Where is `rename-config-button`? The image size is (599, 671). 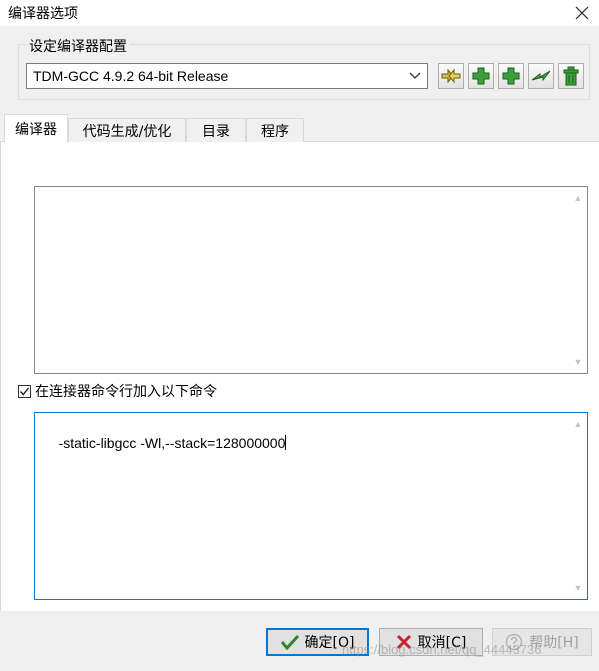
rename-config-button is located at coordinates (451, 76).